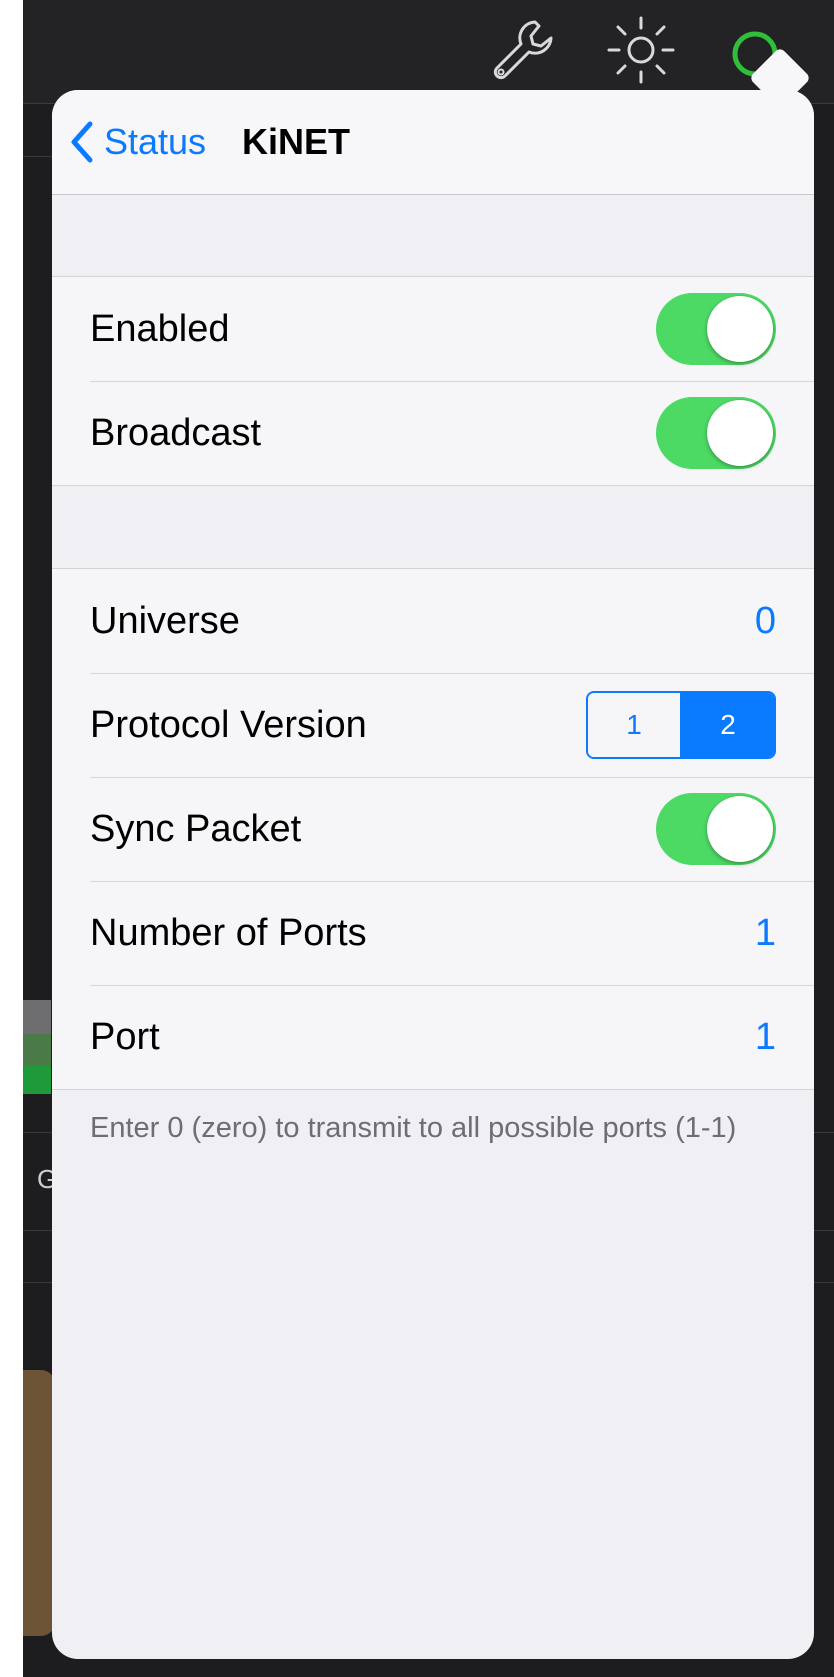 The width and height of the screenshot is (834, 1677). Describe the element at coordinates (228, 932) in the screenshot. I see `number-of-ports-label: Number of Ports` at that location.